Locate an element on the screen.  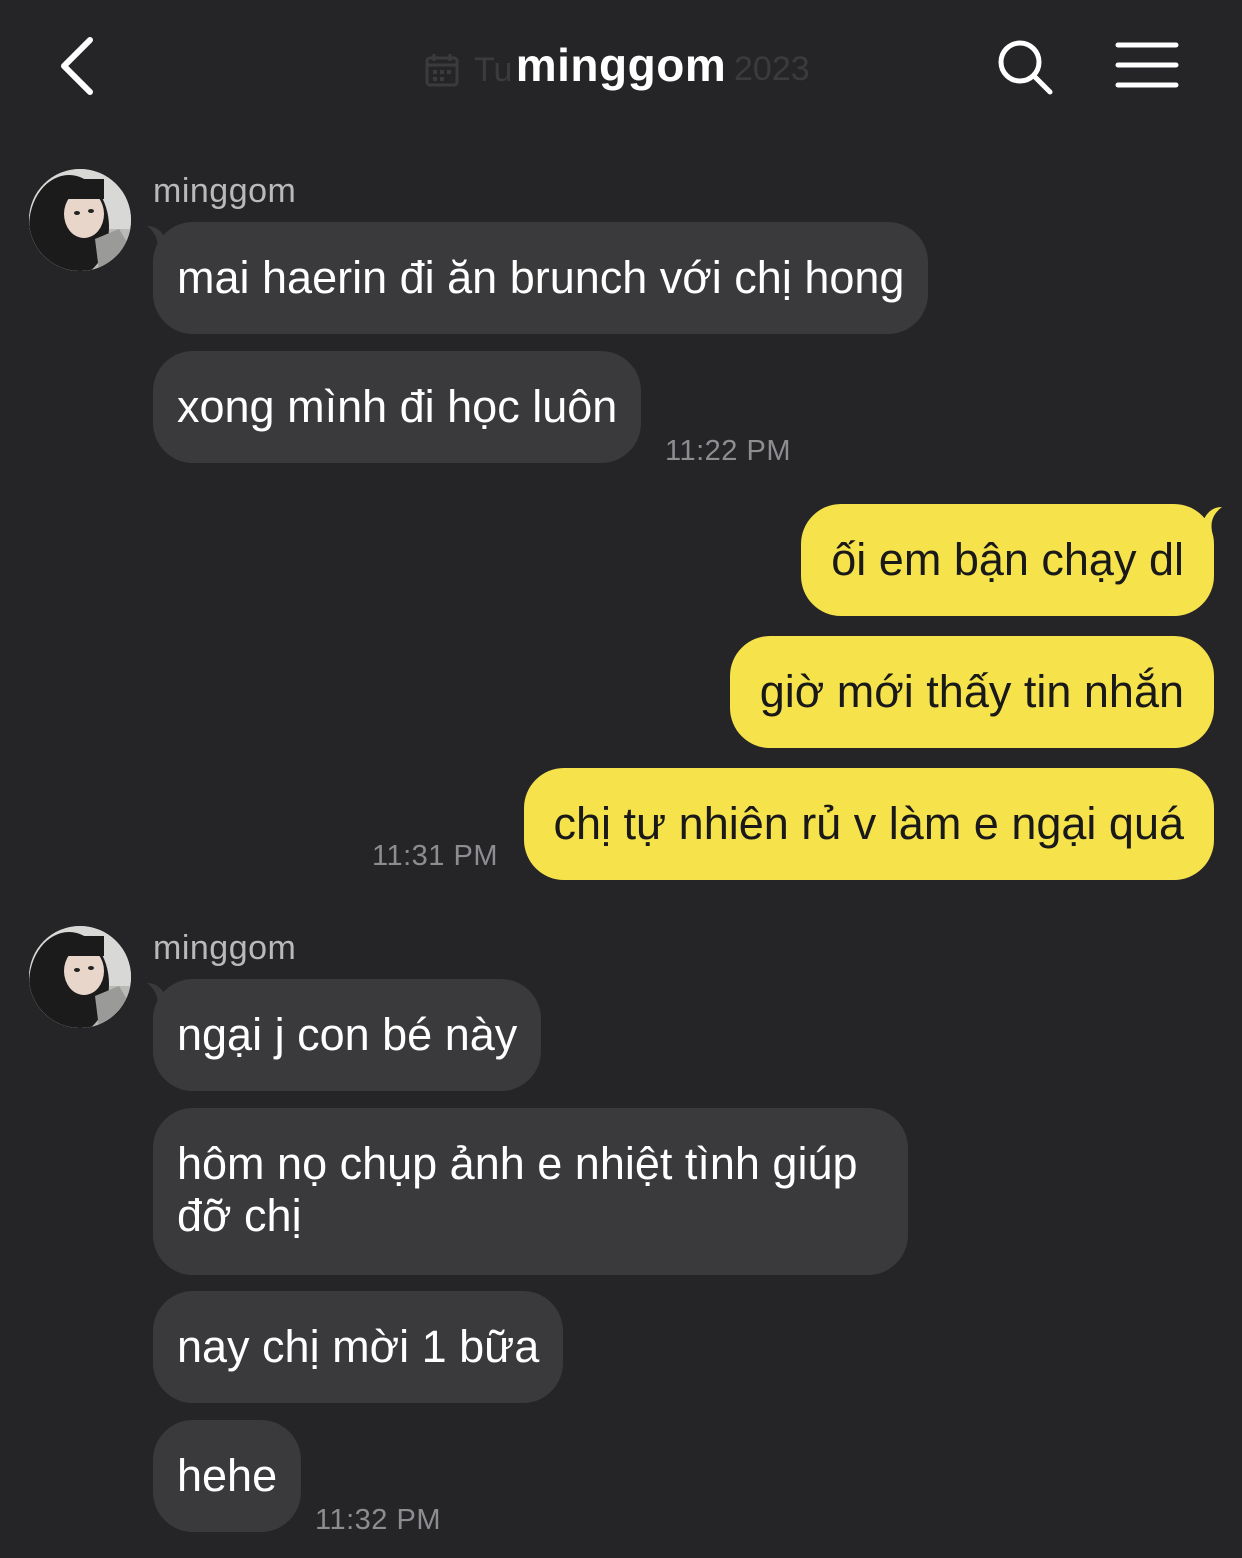
timestamp: 11:22 PM is located at coordinates (728, 451).